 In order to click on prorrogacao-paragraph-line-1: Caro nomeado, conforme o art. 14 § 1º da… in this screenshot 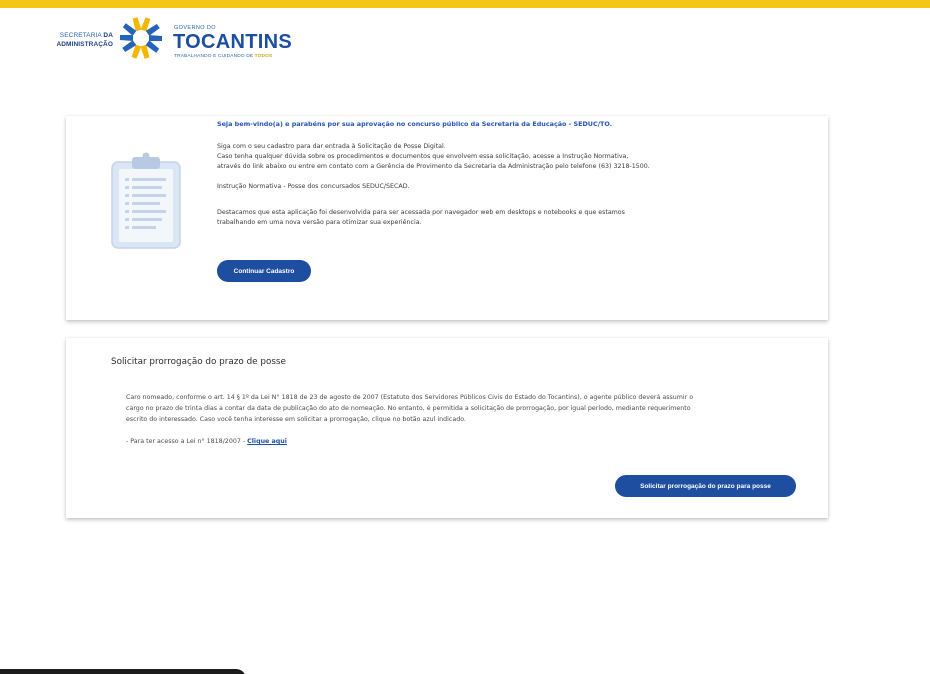, I will do `click(410, 397)`.